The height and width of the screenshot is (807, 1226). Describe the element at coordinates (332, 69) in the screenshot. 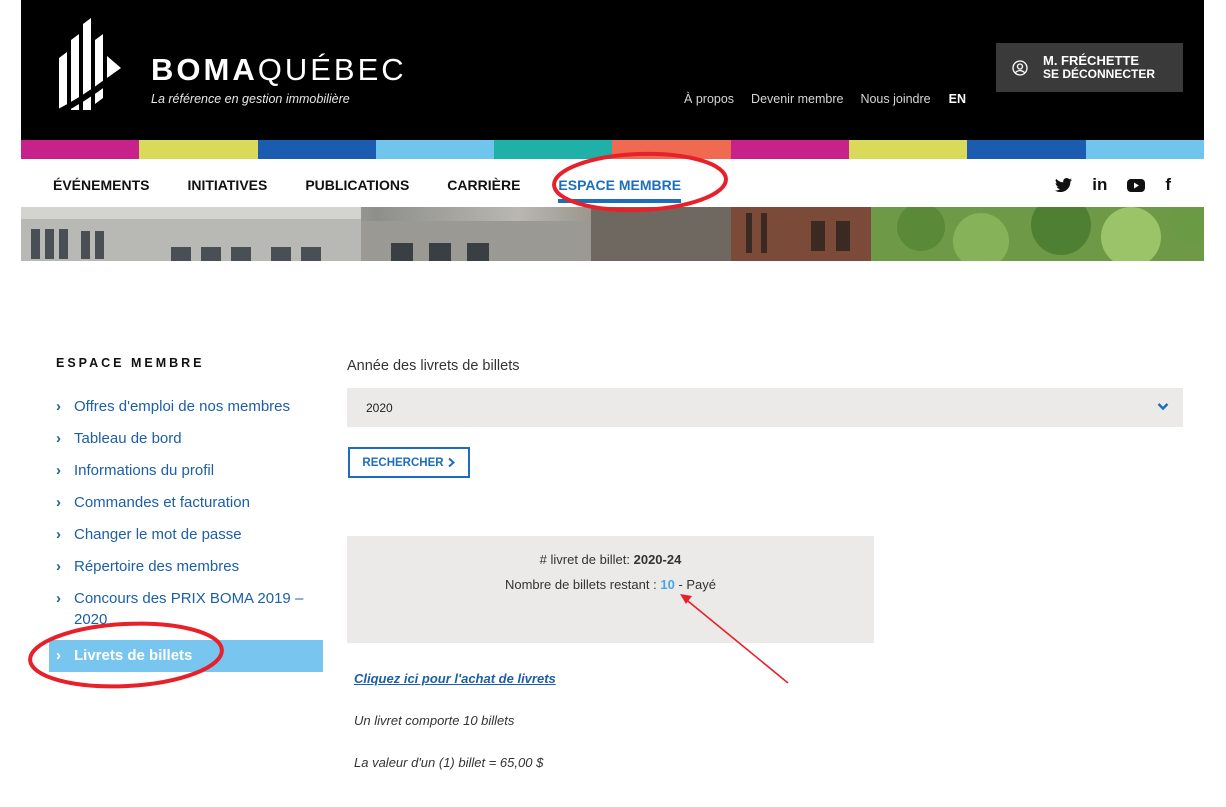

I see `brand-light: QUÉBEC` at that location.